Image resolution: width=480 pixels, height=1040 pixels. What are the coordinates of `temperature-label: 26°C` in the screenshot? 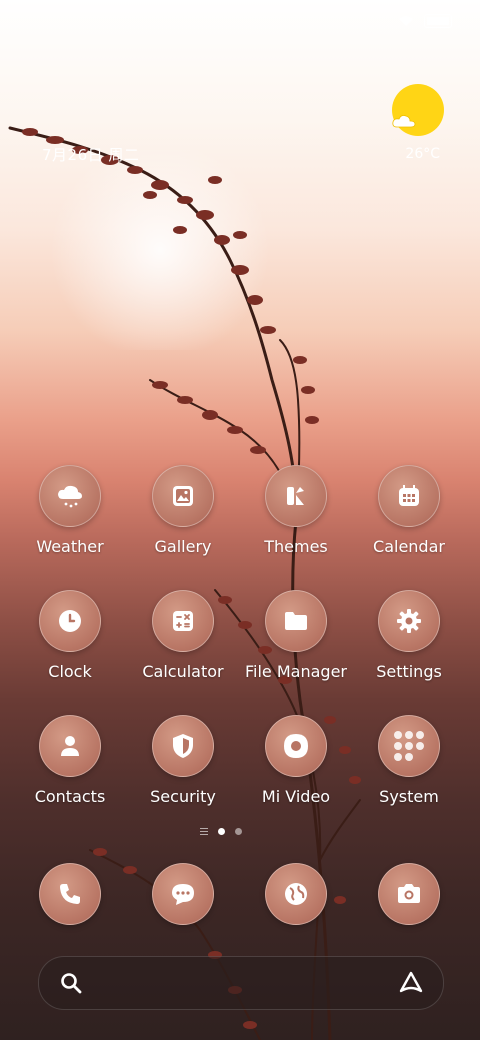 It's located at (422, 154).